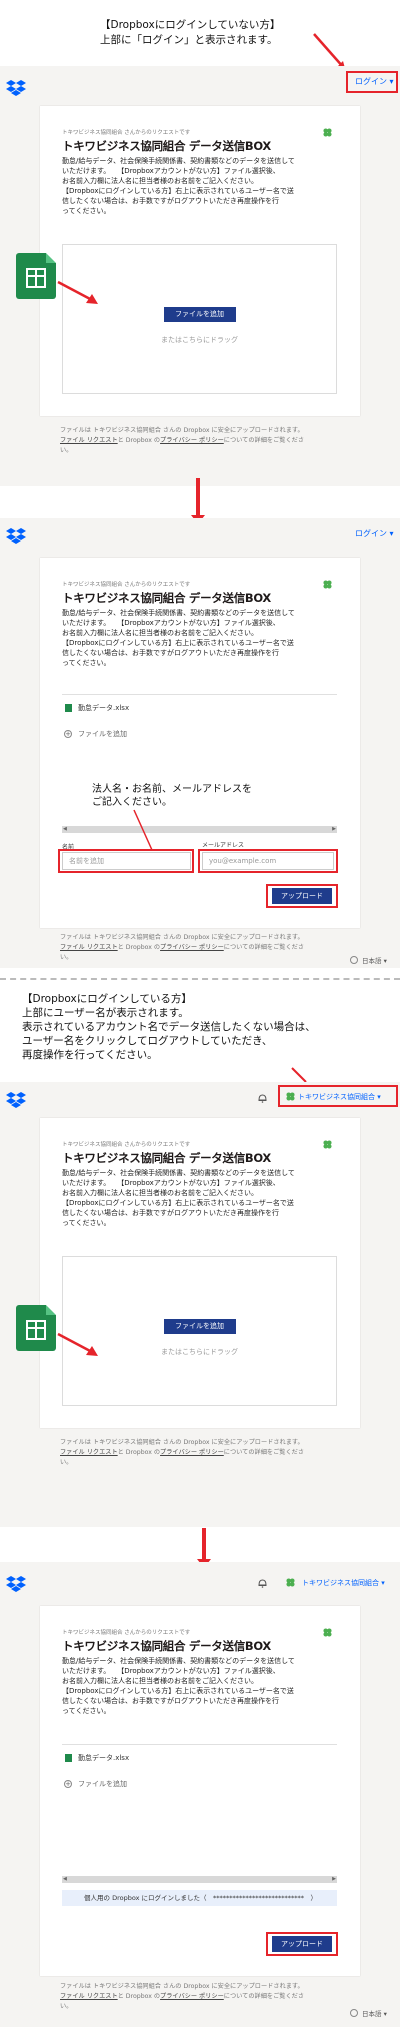 This screenshot has width=400, height=2027. What do you see at coordinates (126, 861) in the screenshot?
I see `name-field: 名前を追加` at bounding box center [126, 861].